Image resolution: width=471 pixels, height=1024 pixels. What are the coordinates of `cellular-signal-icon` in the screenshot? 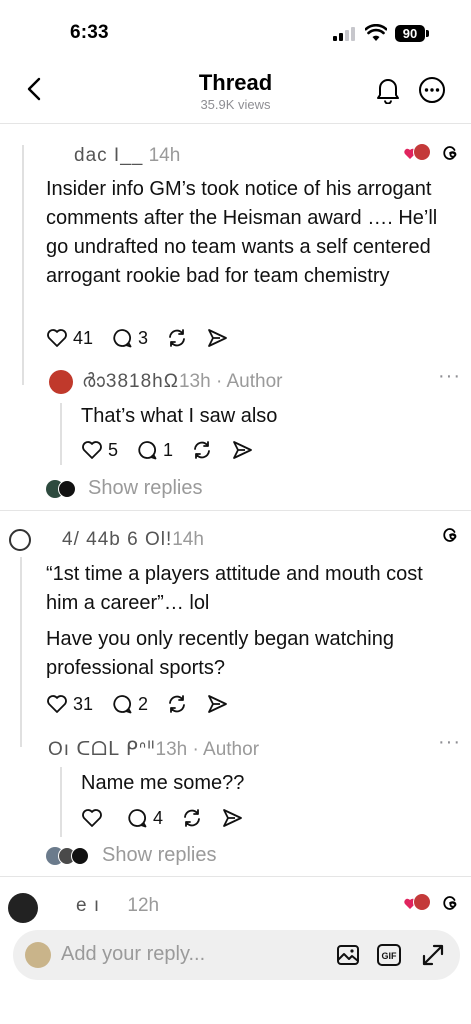 It's located at (345, 34).